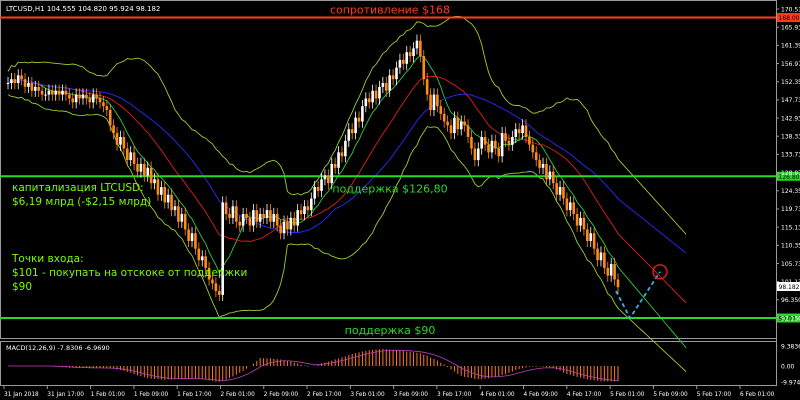  Describe the element at coordinates (281, 395) in the screenshot. I see `time-tick-label: 2 Feb 09:00` at that location.